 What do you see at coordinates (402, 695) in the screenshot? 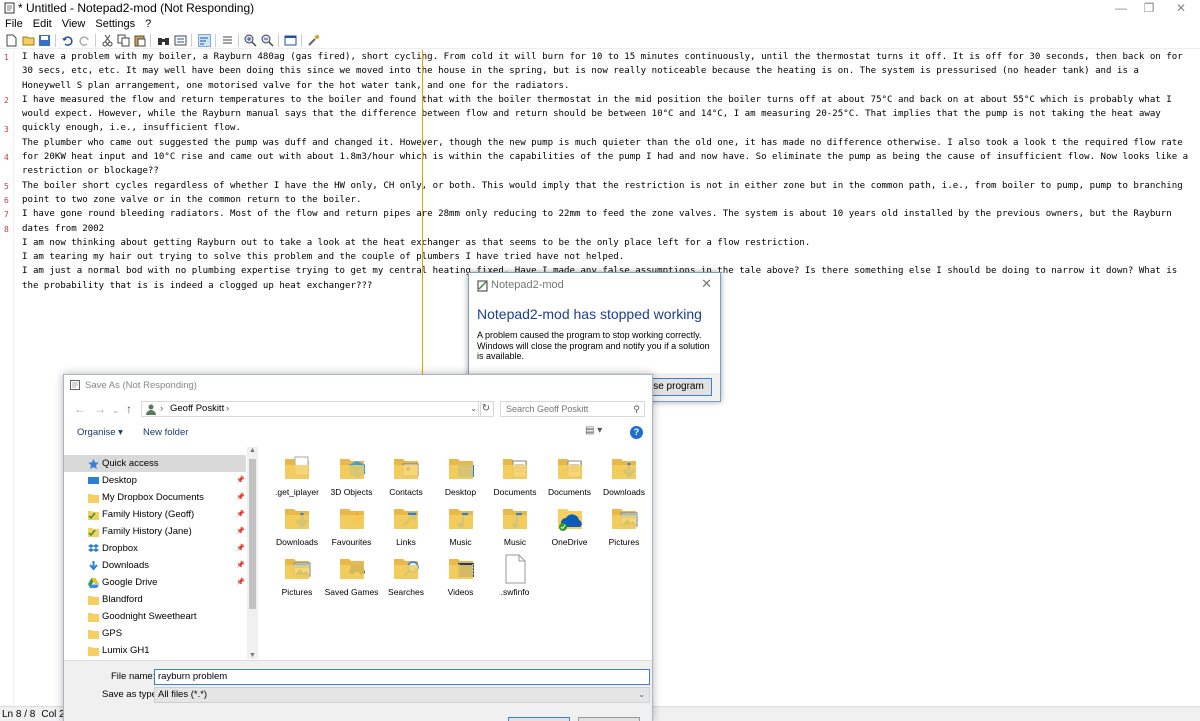
I see `save-type-select: All files (*.*) ⌄` at bounding box center [402, 695].